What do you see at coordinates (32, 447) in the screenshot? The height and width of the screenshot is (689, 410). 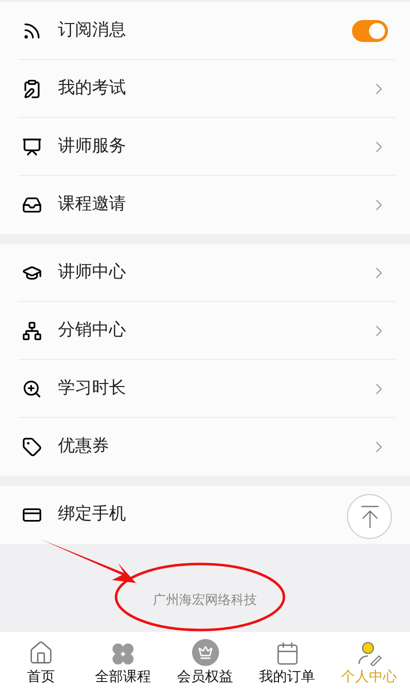 I see `tag-icon` at bounding box center [32, 447].